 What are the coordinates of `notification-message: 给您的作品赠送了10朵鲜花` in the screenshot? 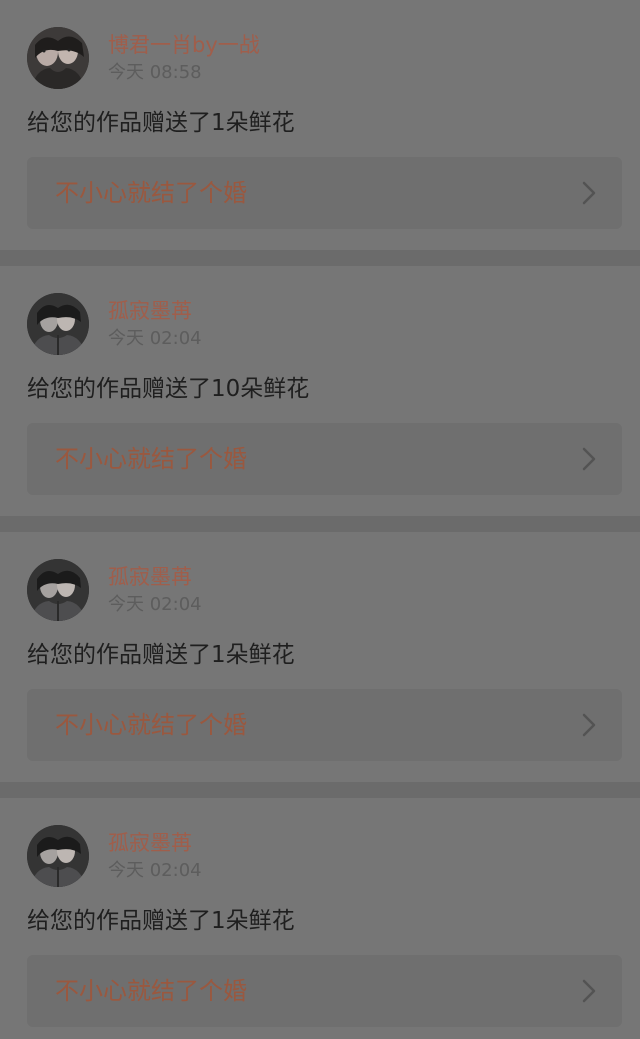 It's located at (168, 389).